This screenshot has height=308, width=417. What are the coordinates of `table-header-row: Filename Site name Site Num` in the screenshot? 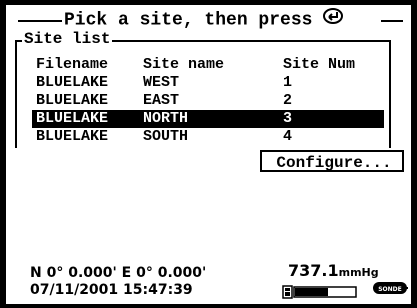 It's located at (208, 65).